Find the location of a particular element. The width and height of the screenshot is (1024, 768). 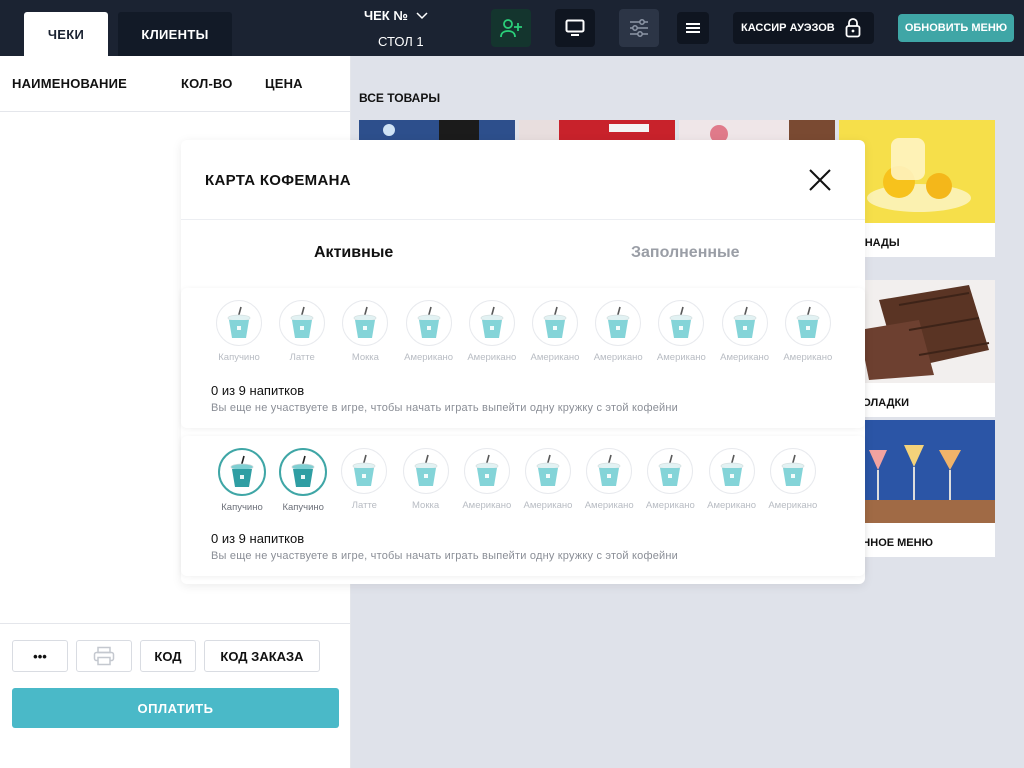

column-name: НАИМЕНОВАНИЕ is located at coordinates (70, 83).